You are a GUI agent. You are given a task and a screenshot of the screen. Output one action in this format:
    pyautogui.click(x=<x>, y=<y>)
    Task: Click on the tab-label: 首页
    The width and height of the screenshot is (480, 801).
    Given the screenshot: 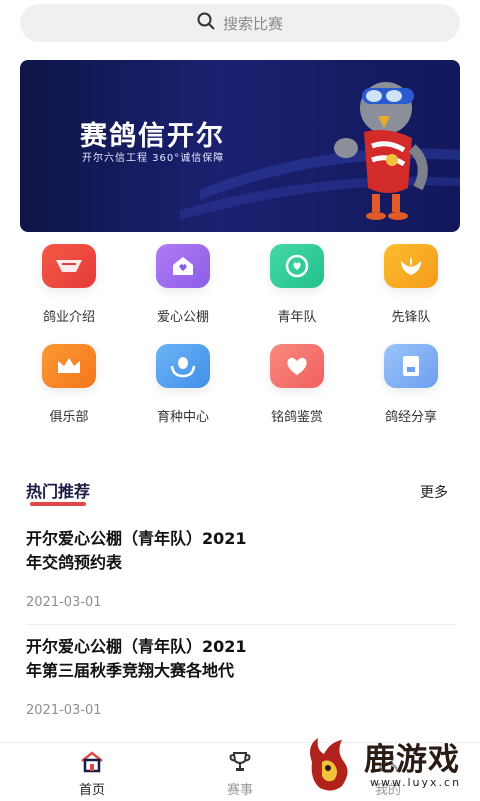 What is the action you would take?
    pyautogui.click(x=91, y=790)
    